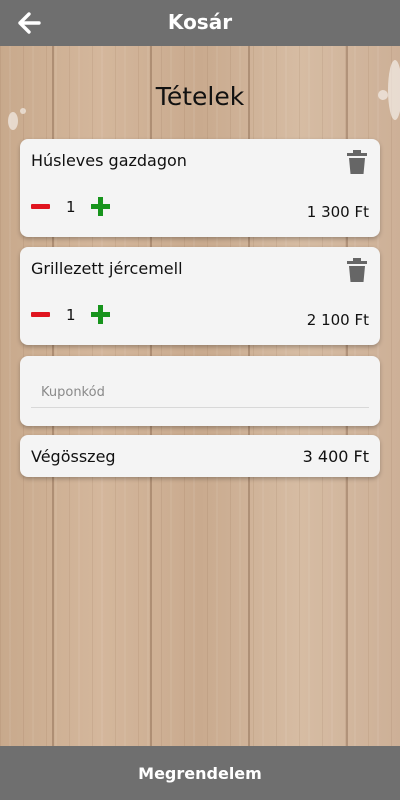  Describe the element at coordinates (200, 188) in the screenshot. I see `cart-item: Húsleves gazdagon 1 1 300 Ft` at that location.